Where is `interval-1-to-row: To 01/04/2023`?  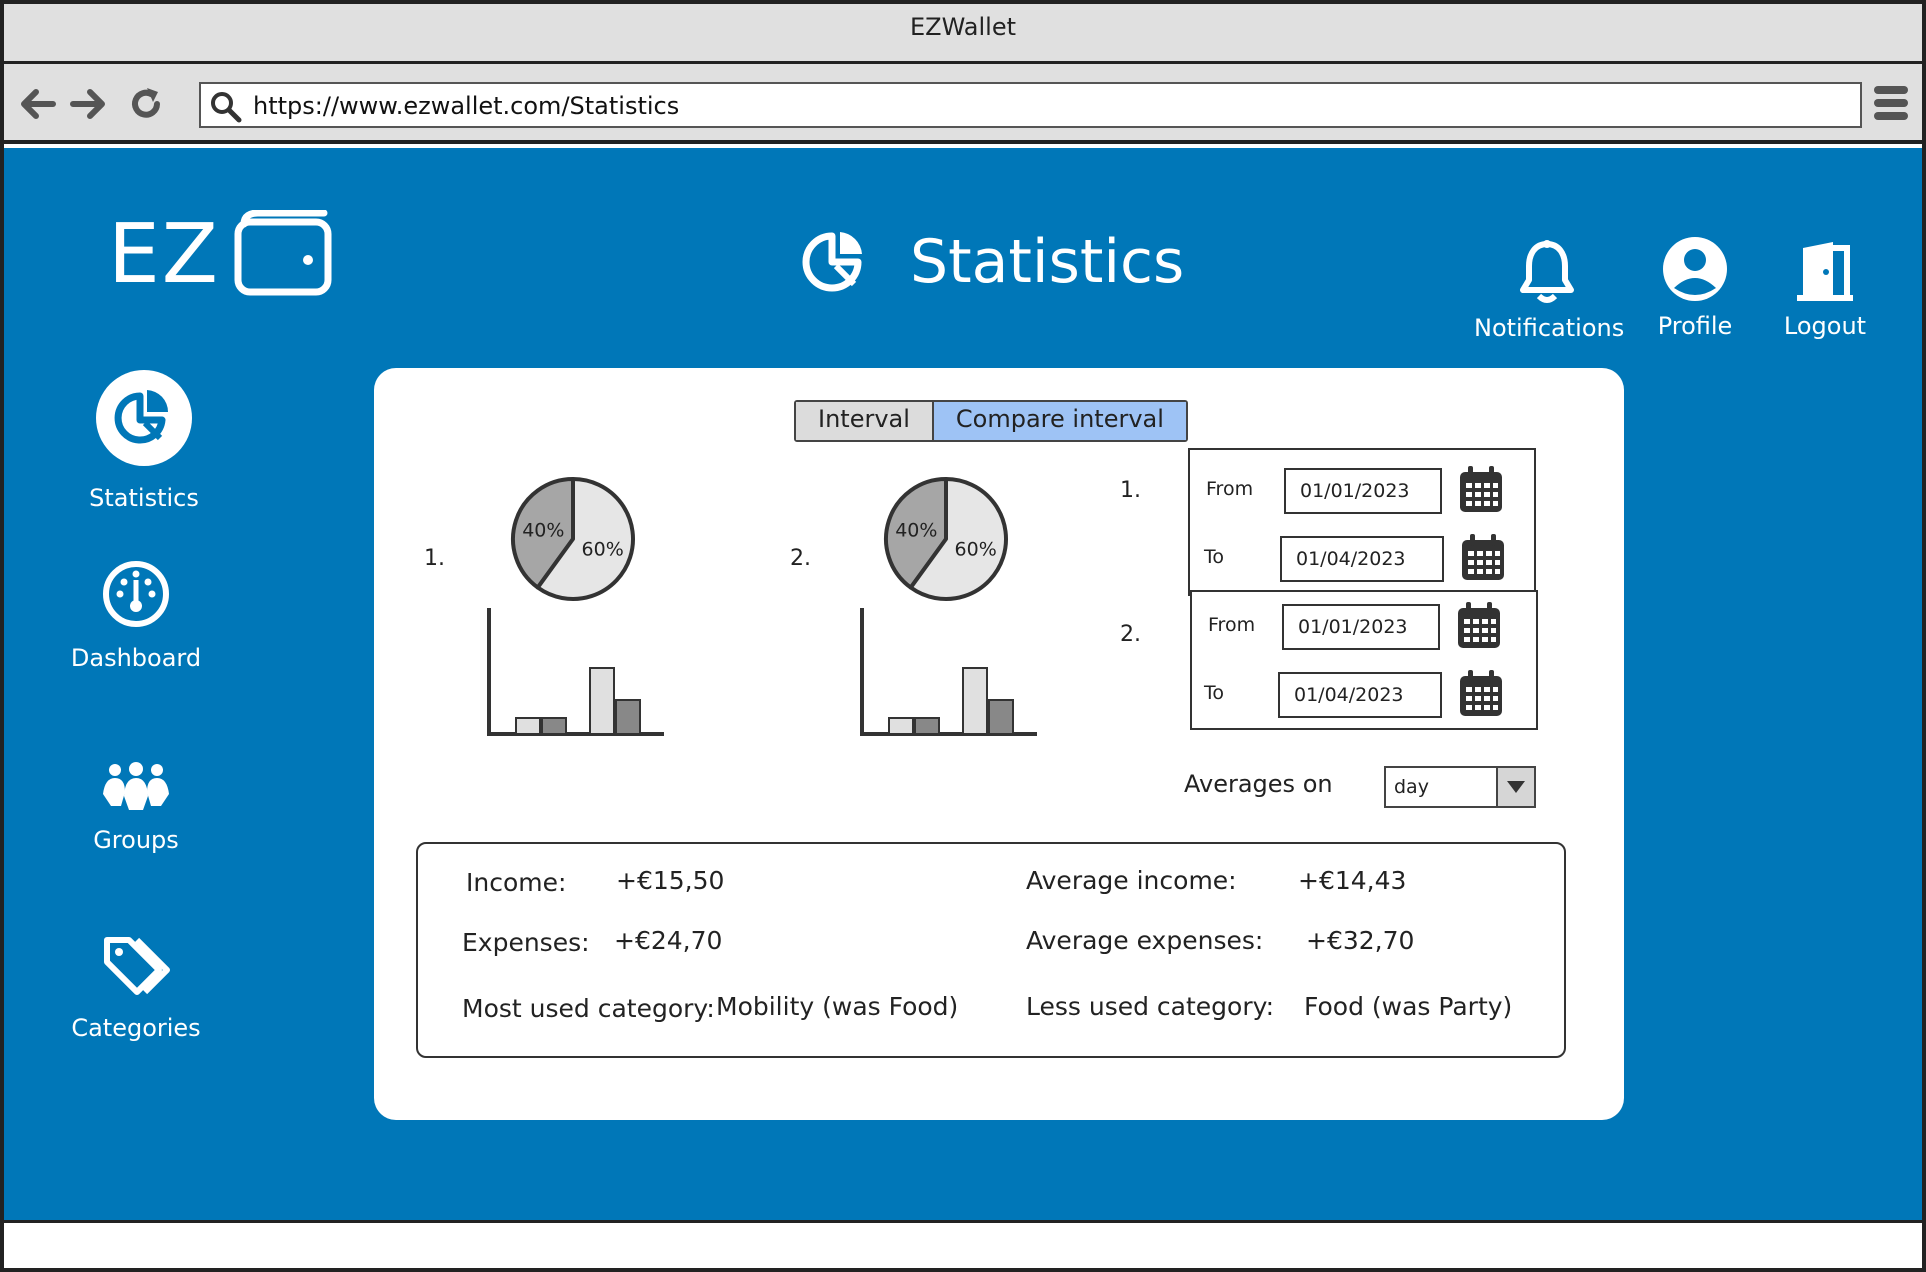
interval-1-to-row: To 01/04/2023 is located at coordinates (1362, 557).